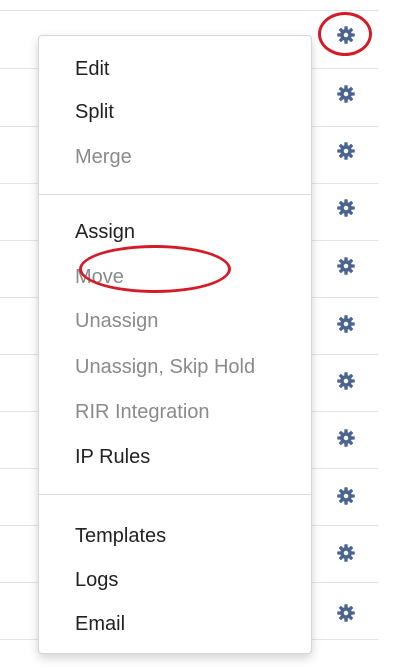 Image resolution: width=398 pixels, height=667 pixels. What do you see at coordinates (99, 276) in the screenshot?
I see `menu-item-move: Move` at bounding box center [99, 276].